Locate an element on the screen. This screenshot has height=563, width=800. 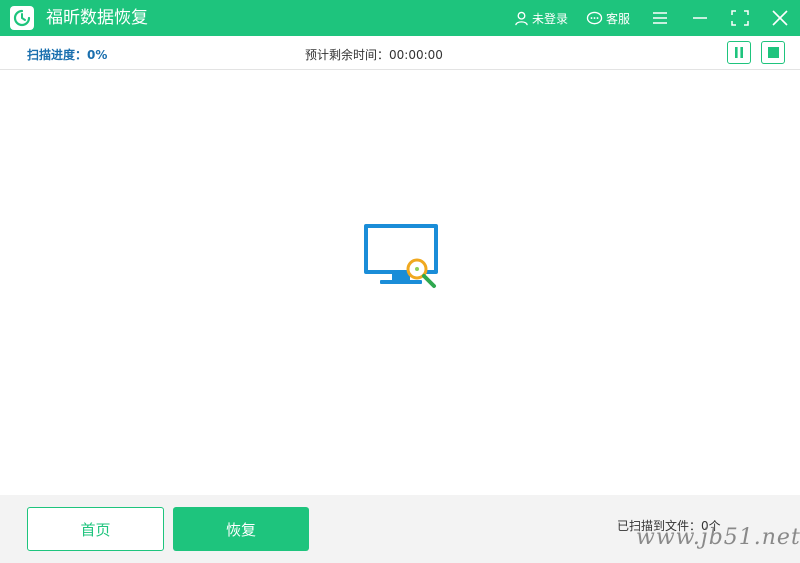
app-title: 福昕数据恢复 is located at coordinates (97, 18).